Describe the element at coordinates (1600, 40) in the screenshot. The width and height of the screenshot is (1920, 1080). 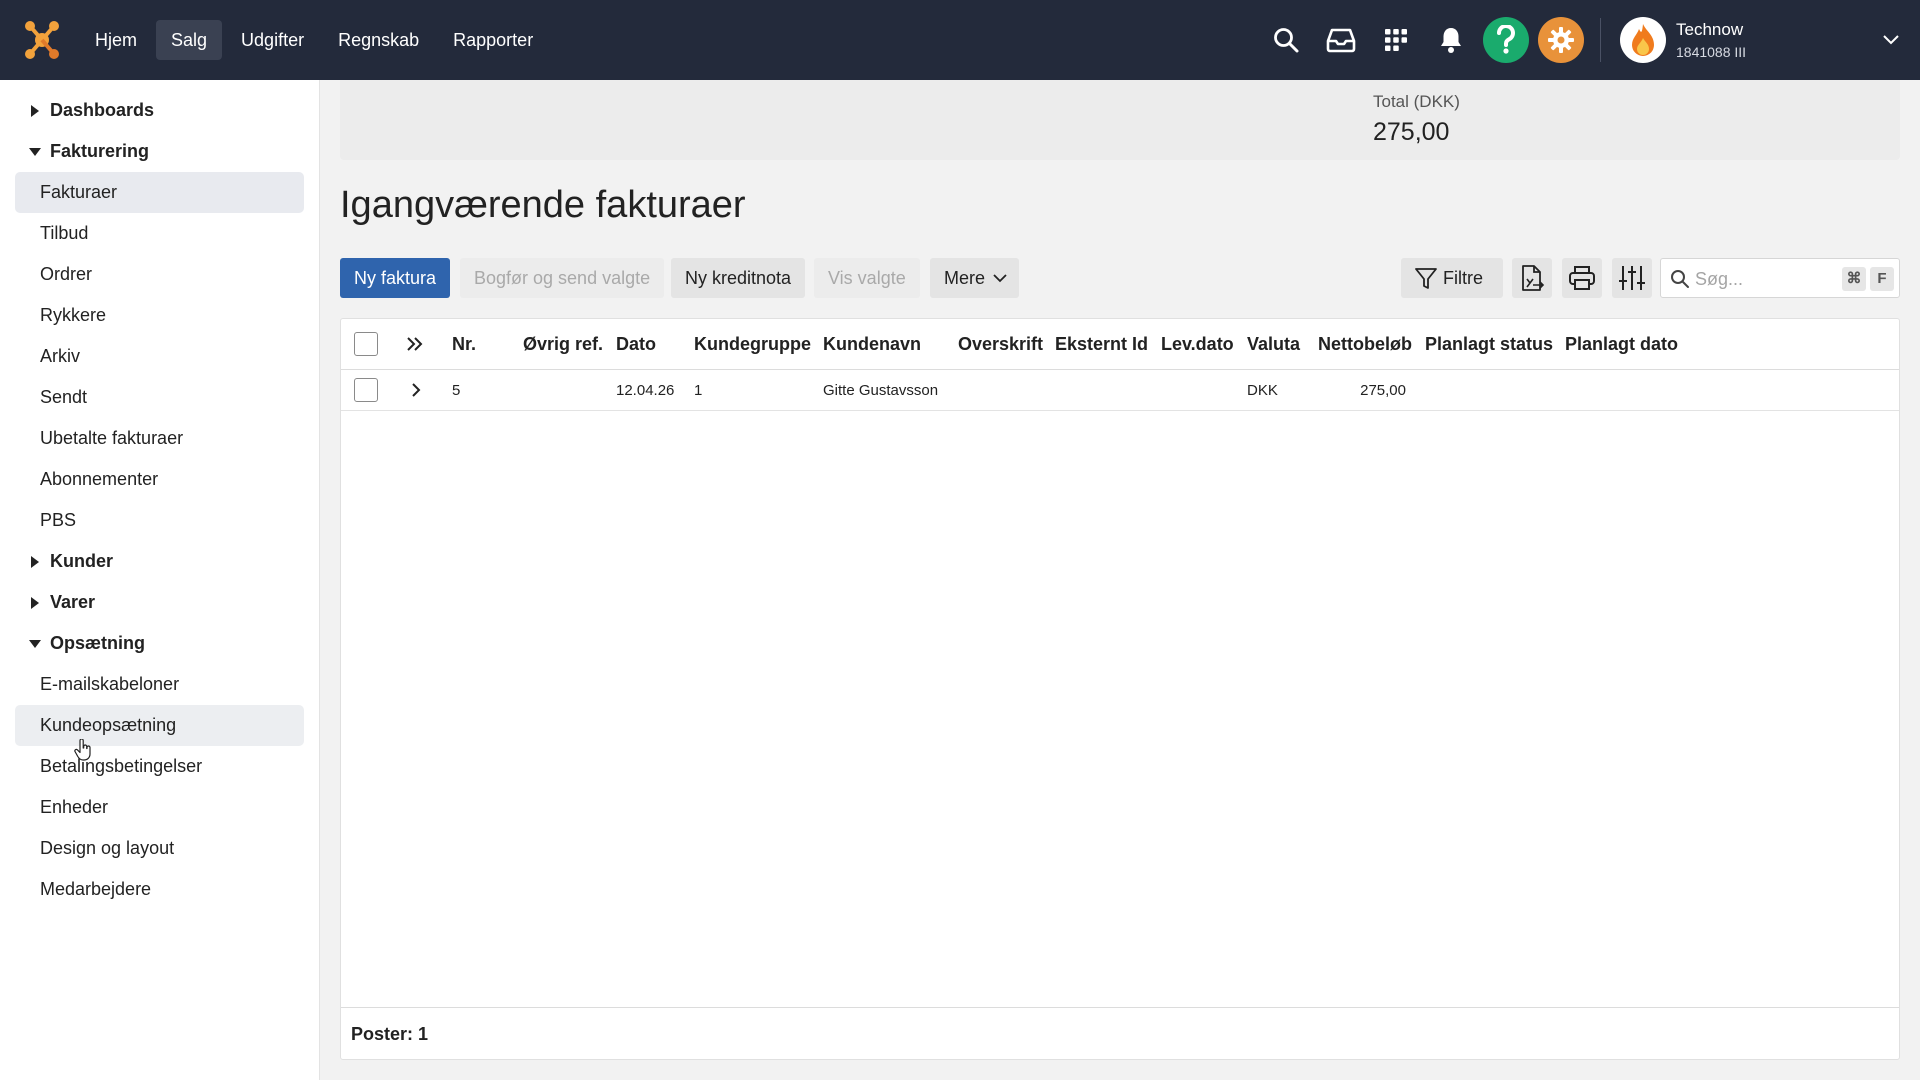
I see `topbar-divider` at that location.